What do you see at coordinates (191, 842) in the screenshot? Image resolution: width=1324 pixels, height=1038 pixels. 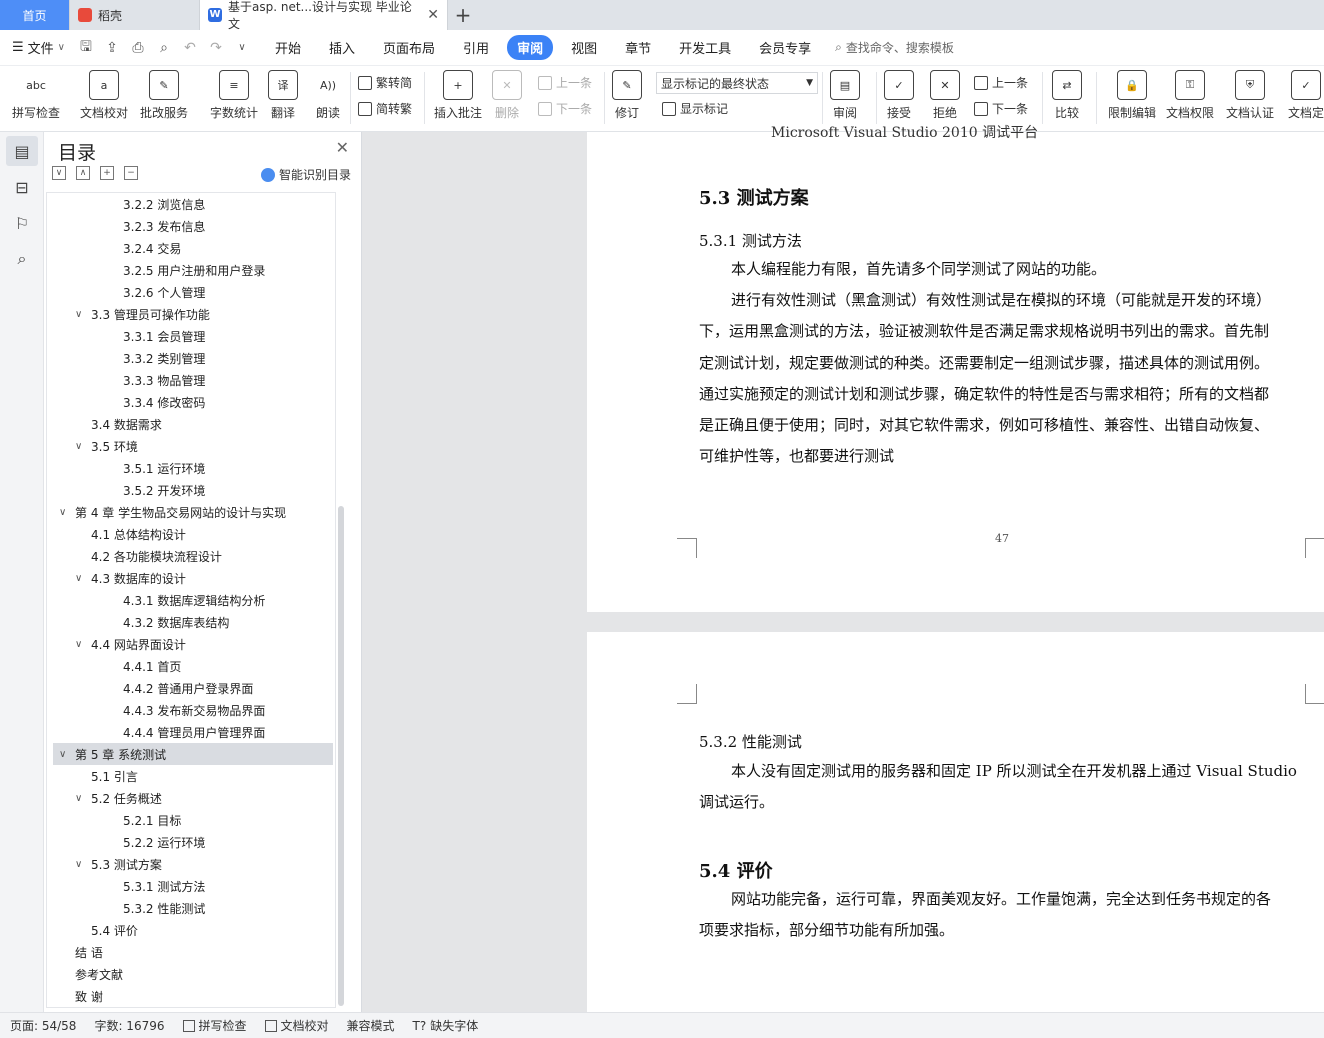 I see `toc-item: 5.2.2 运行环境` at bounding box center [191, 842].